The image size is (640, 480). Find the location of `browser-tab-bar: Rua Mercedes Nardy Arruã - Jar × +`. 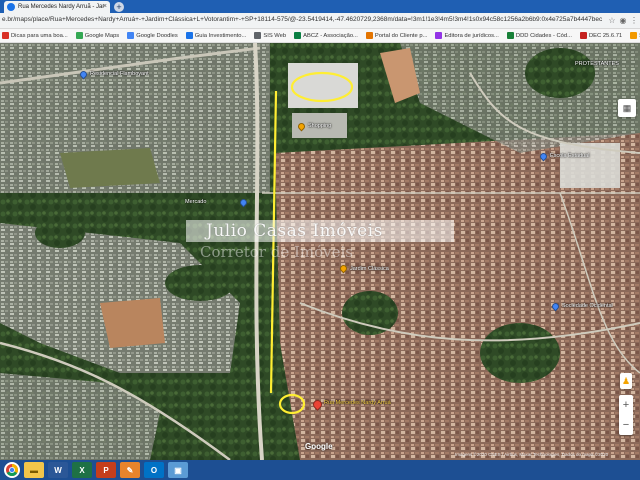

browser-tab-bar: Rua Mercedes Nardy Arruã - Jar × + is located at coordinates (320, 6).